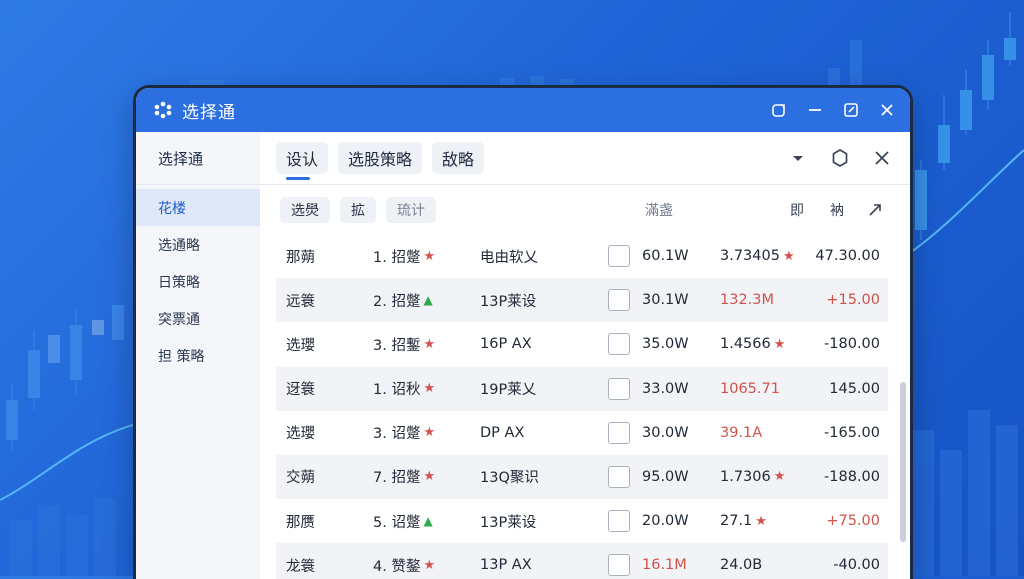  What do you see at coordinates (854, 388) in the screenshot?
I see `row-change: 145.00` at bounding box center [854, 388].